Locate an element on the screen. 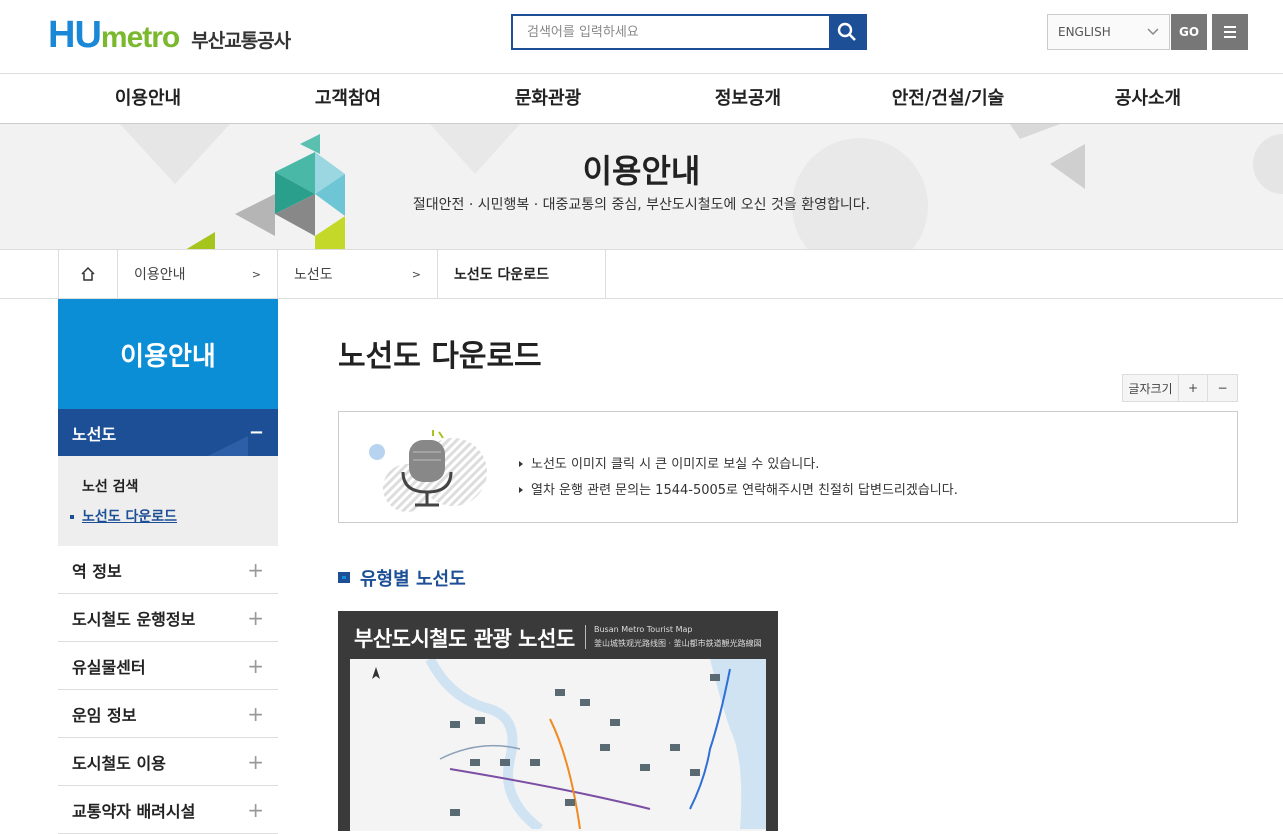 Image resolution: width=1283 pixels, height=834 pixels. menu-button is located at coordinates (1230, 32).